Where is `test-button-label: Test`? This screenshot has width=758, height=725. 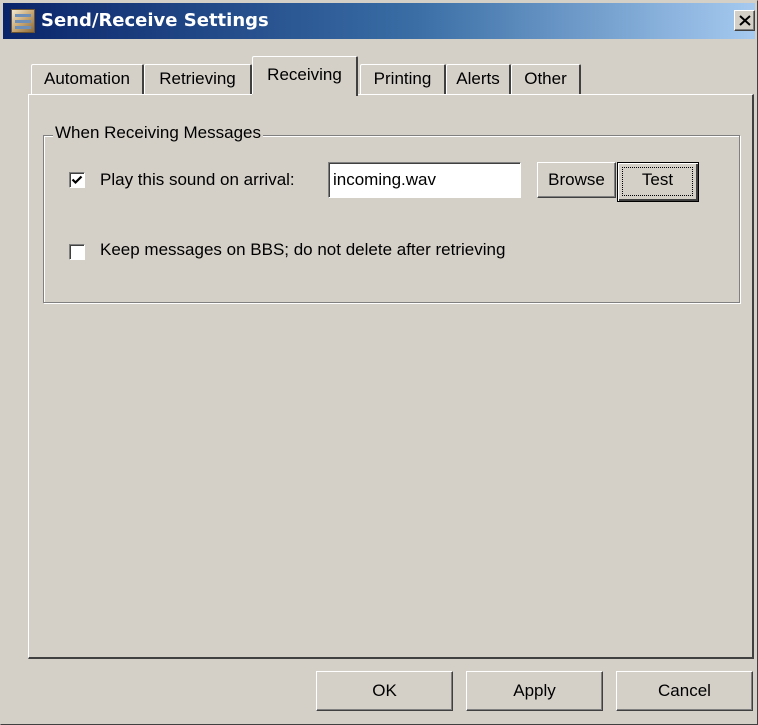
test-button-label: Test is located at coordinates (657, 181).